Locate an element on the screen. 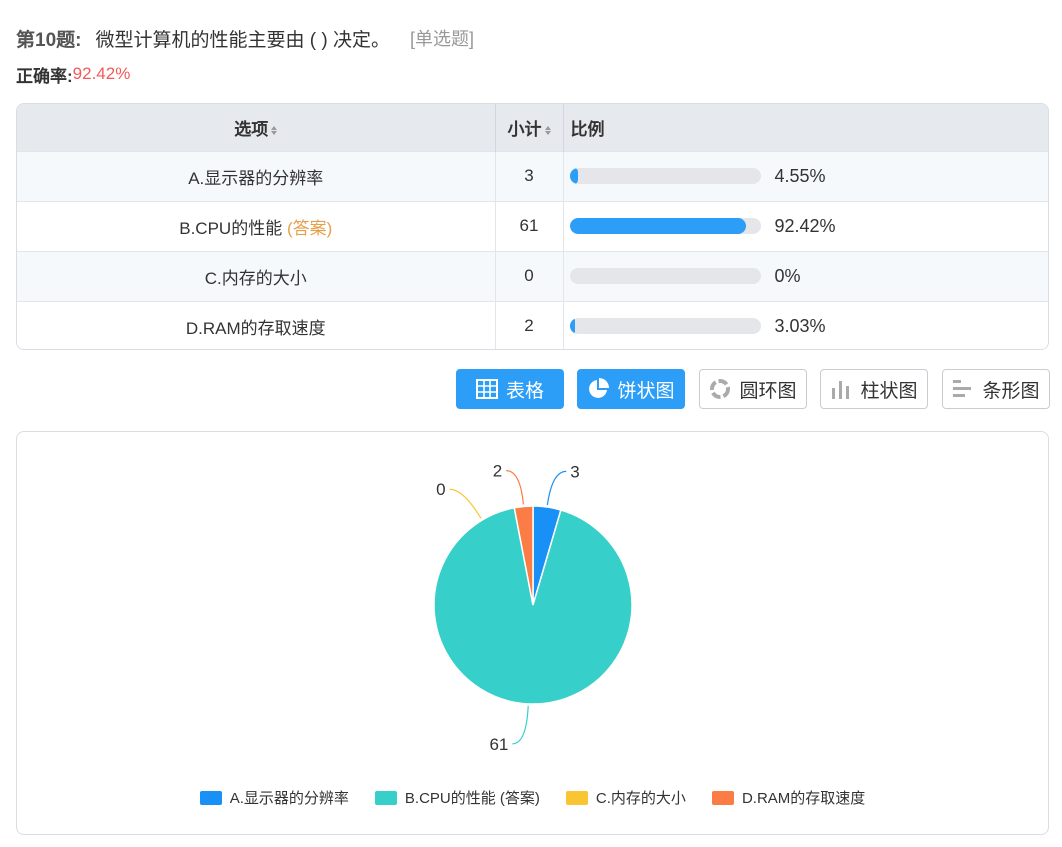 This screenshot has height=847, width=1062. table-row: C.内存的大小 0 0% is located at coordinates (532, 275).